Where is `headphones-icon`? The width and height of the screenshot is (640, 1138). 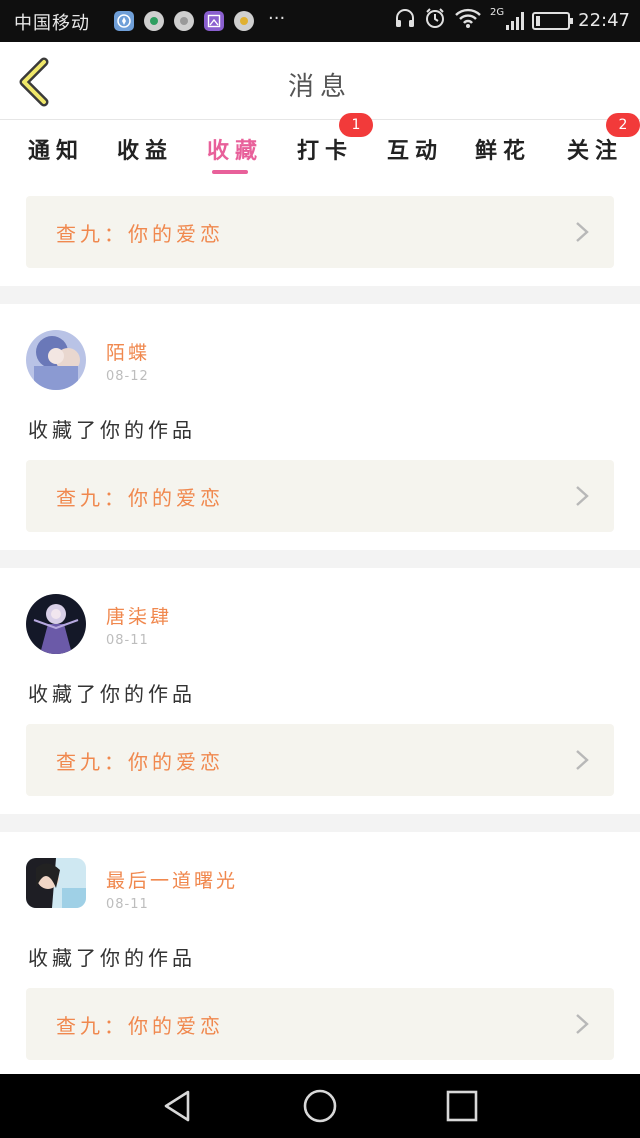
headphones-icon is located at coordinates (405, 20).